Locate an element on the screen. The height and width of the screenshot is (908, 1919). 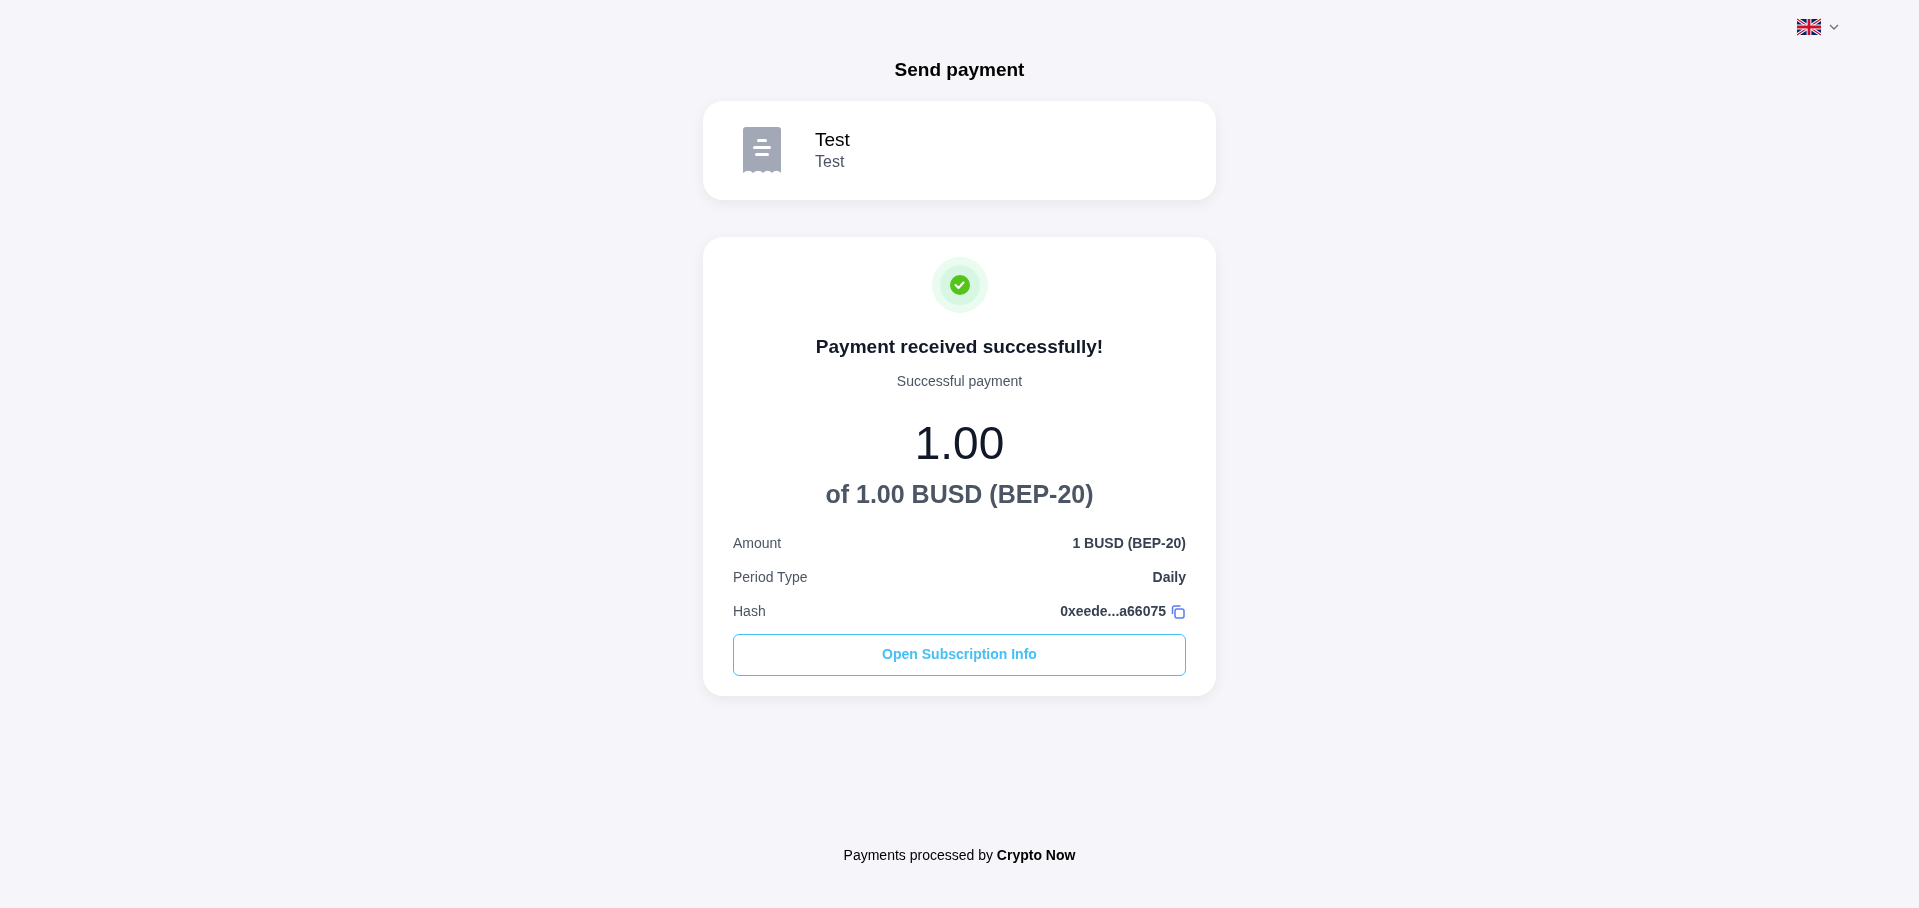
chevron-down-icon is located at coordinates (1834, 27).